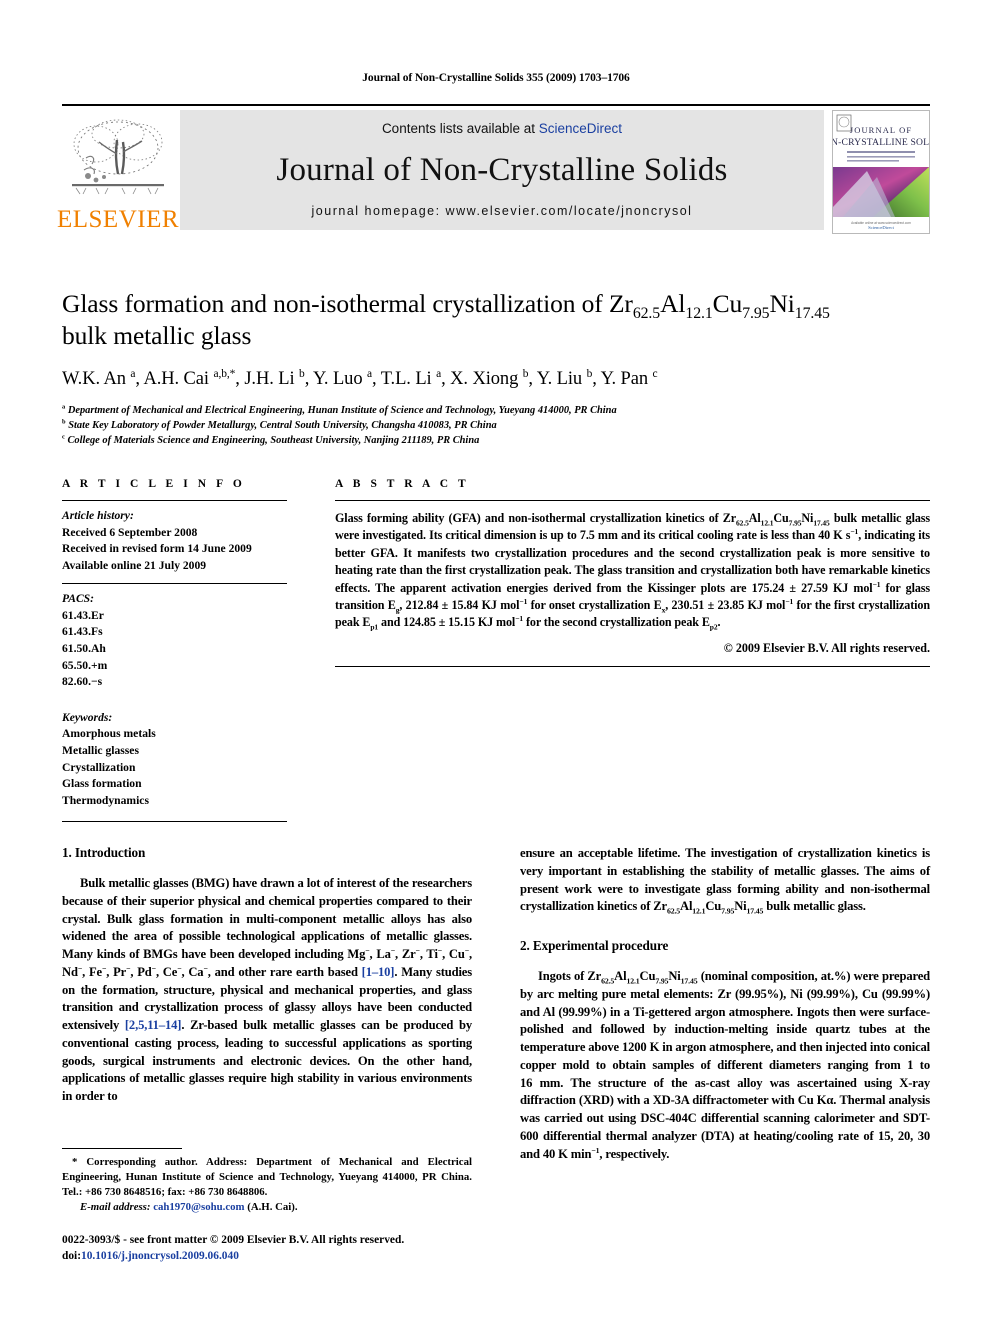  Describe the element at coordinates (881, 130) in the screenshot. I see `svg-text: JOURNAL OF` at that location.